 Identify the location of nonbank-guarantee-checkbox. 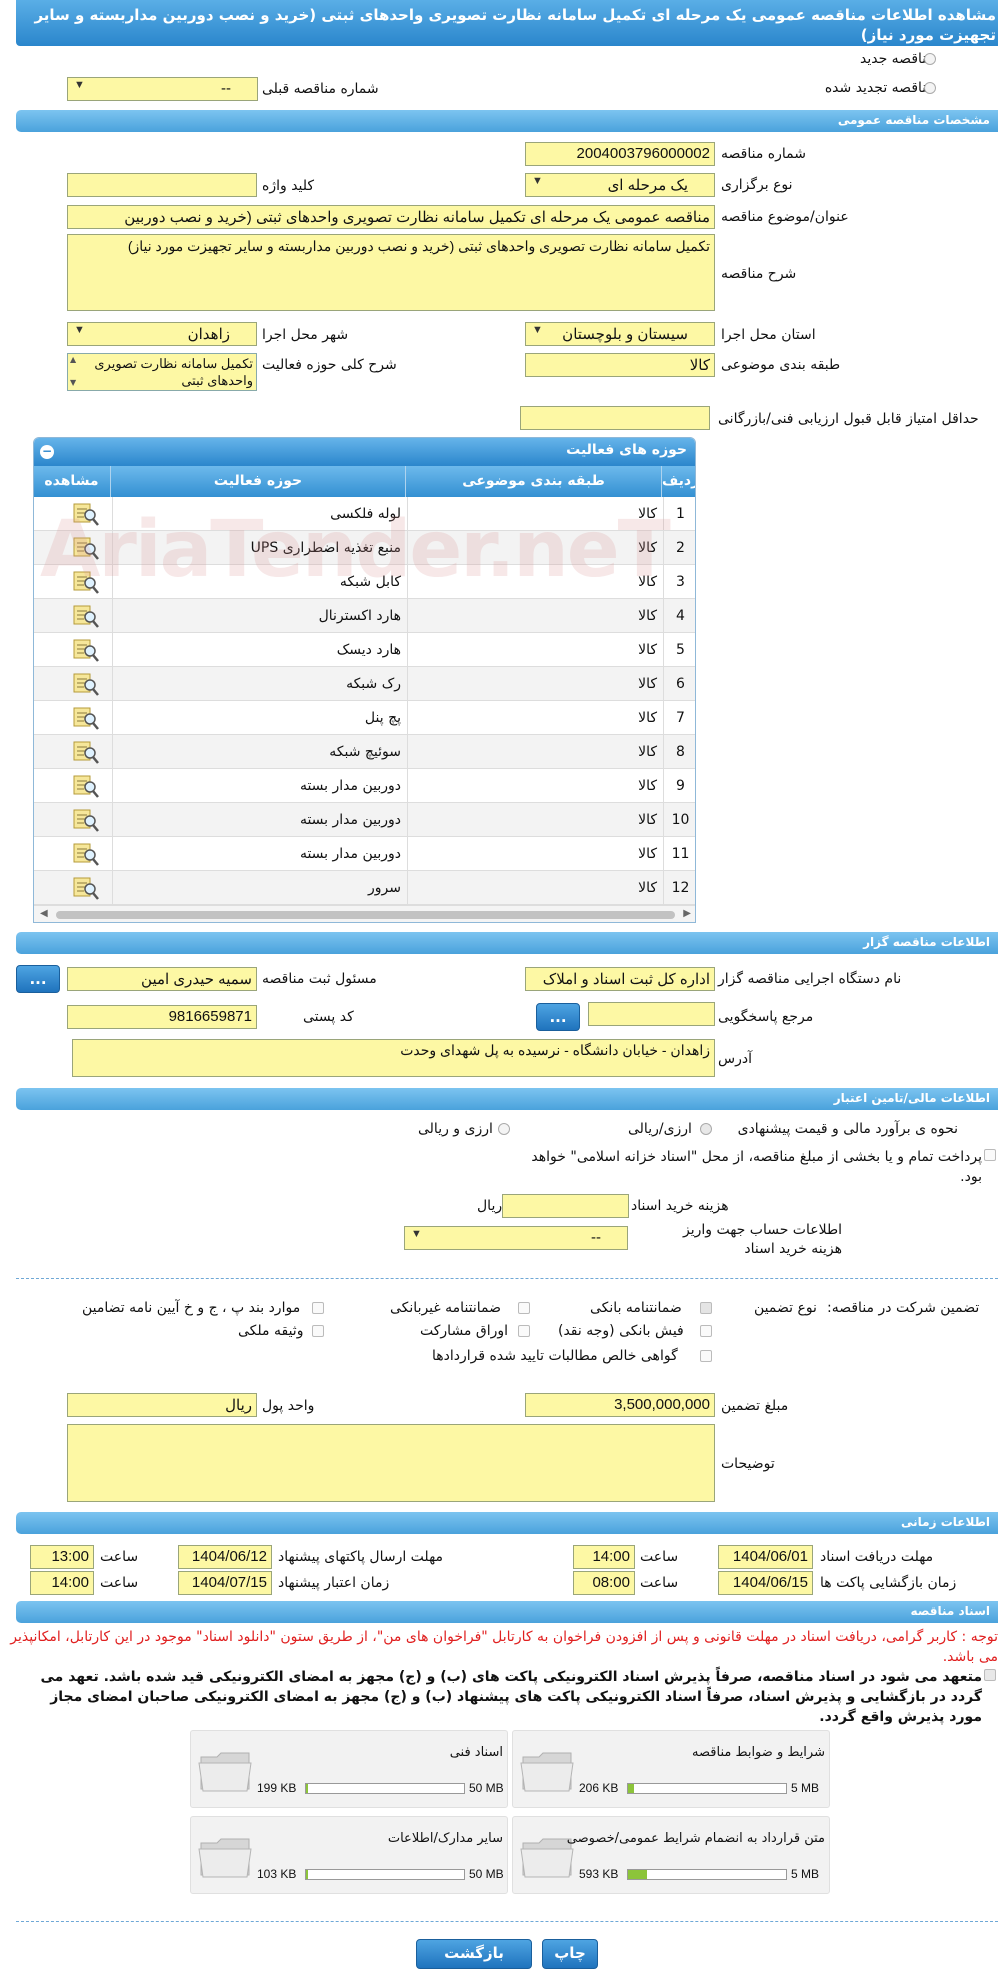
(524, 1308).